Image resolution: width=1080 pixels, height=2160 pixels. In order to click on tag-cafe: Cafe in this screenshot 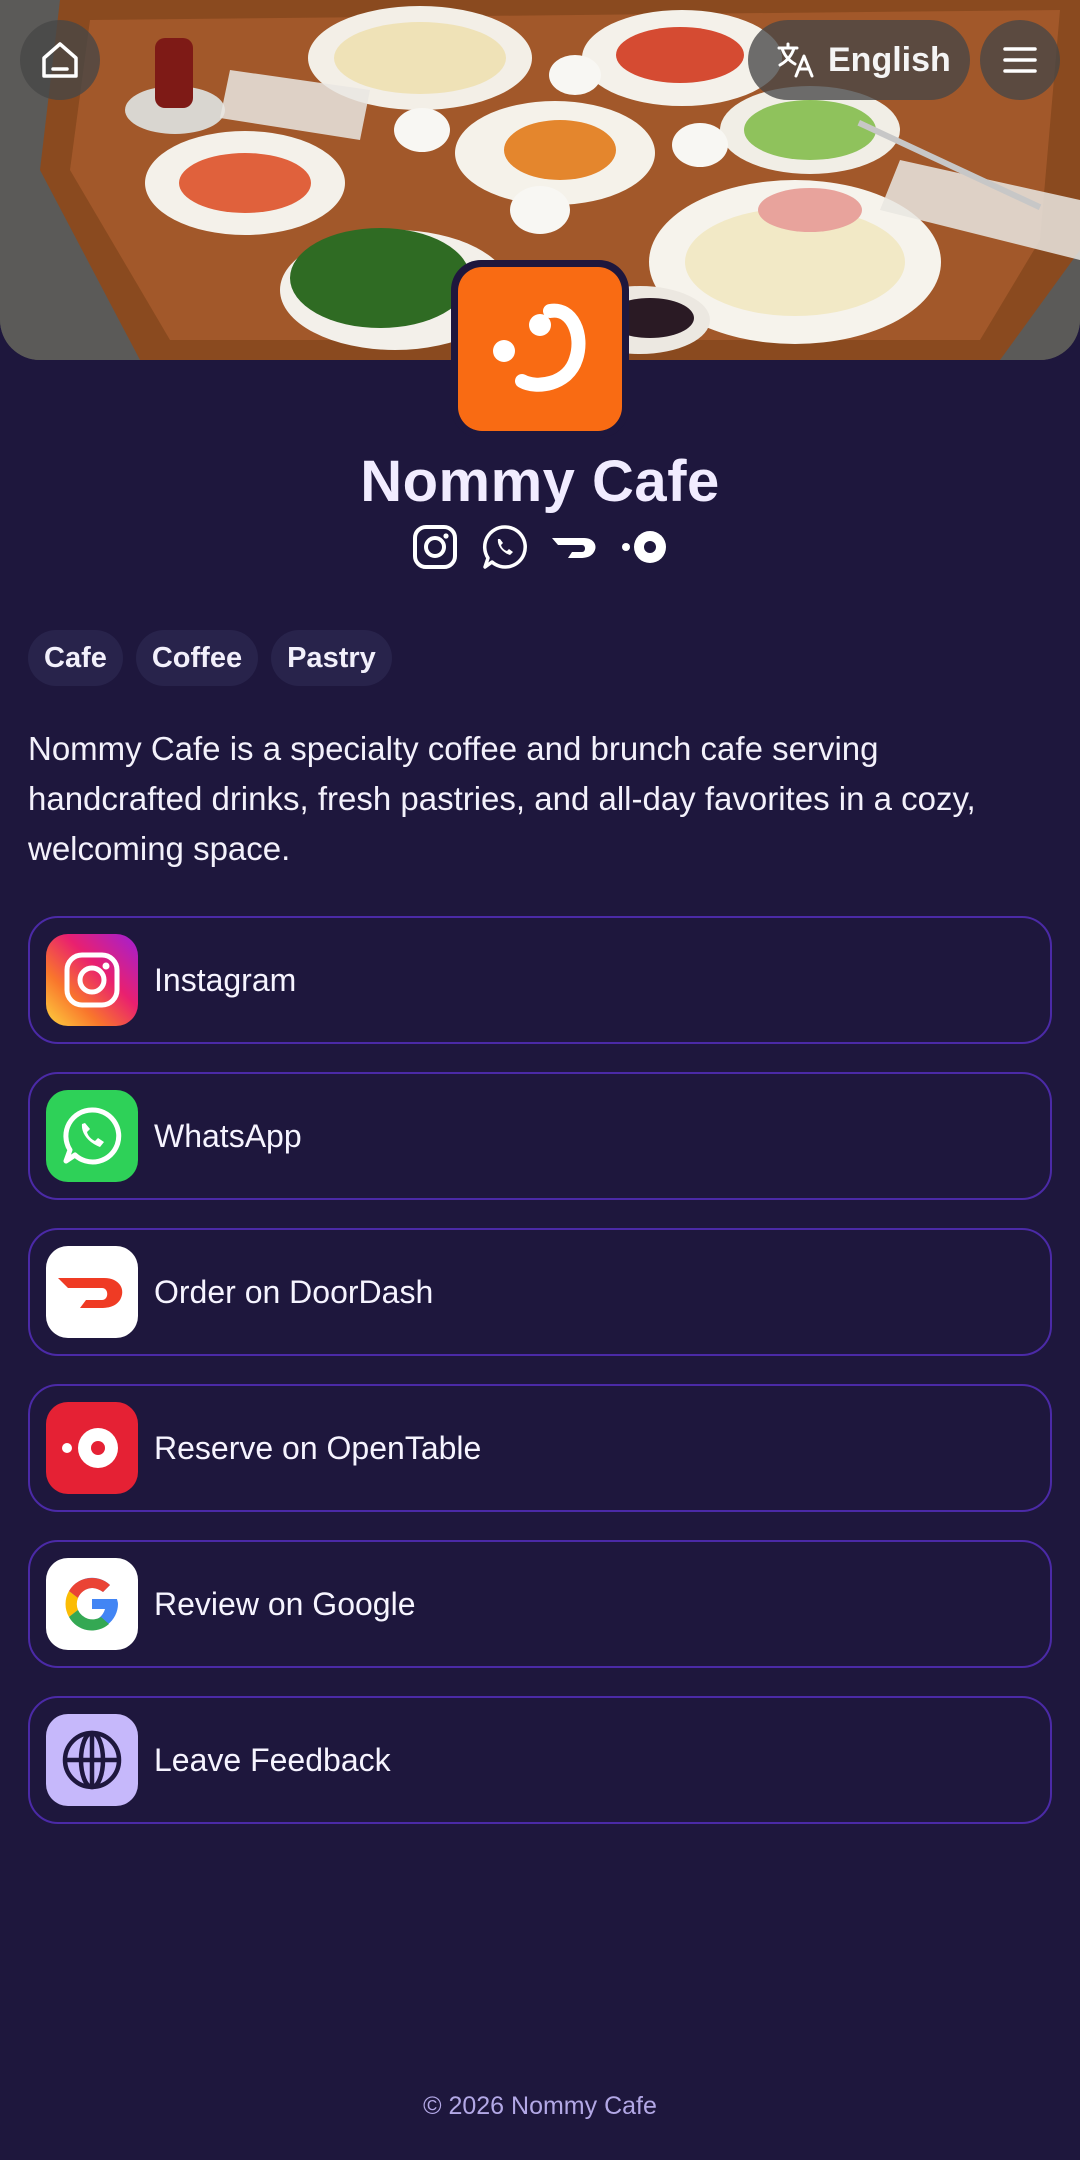, I will do `click(75, 658)`.